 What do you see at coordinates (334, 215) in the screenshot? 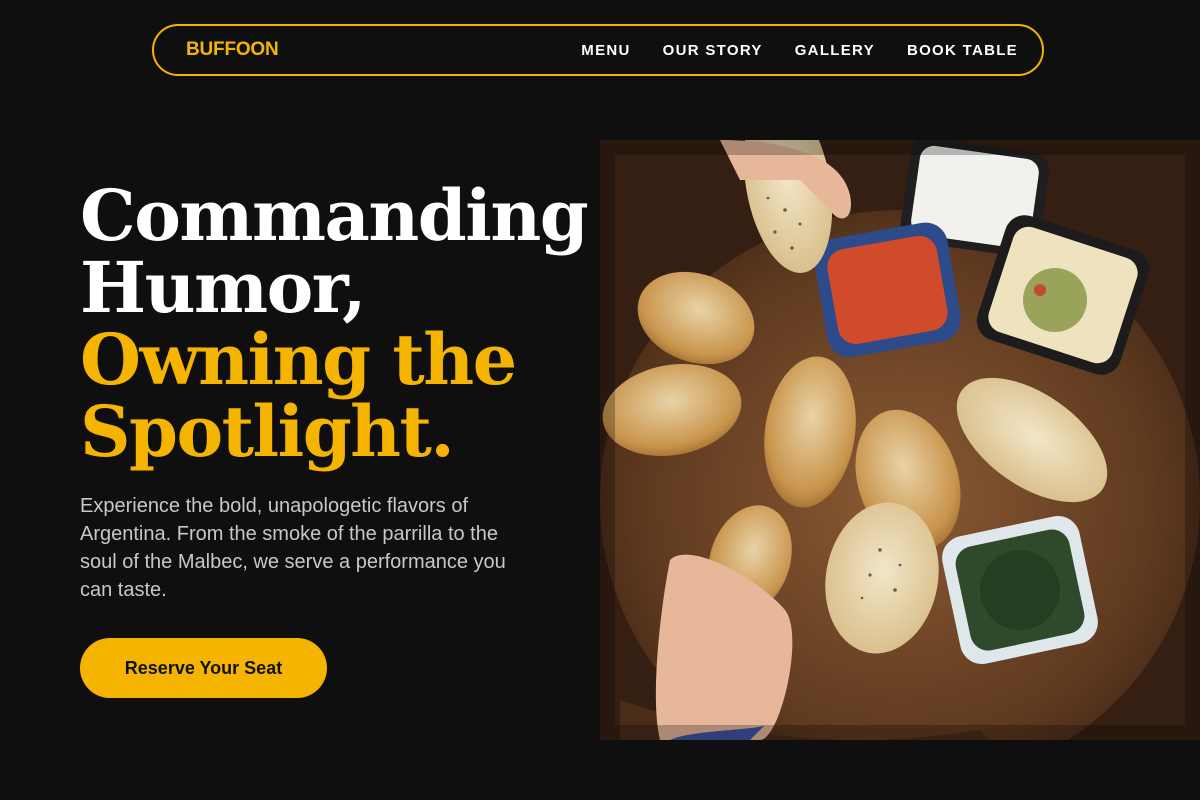
I see `headline-line-1: Commanding` at bounding box center [334, 215].